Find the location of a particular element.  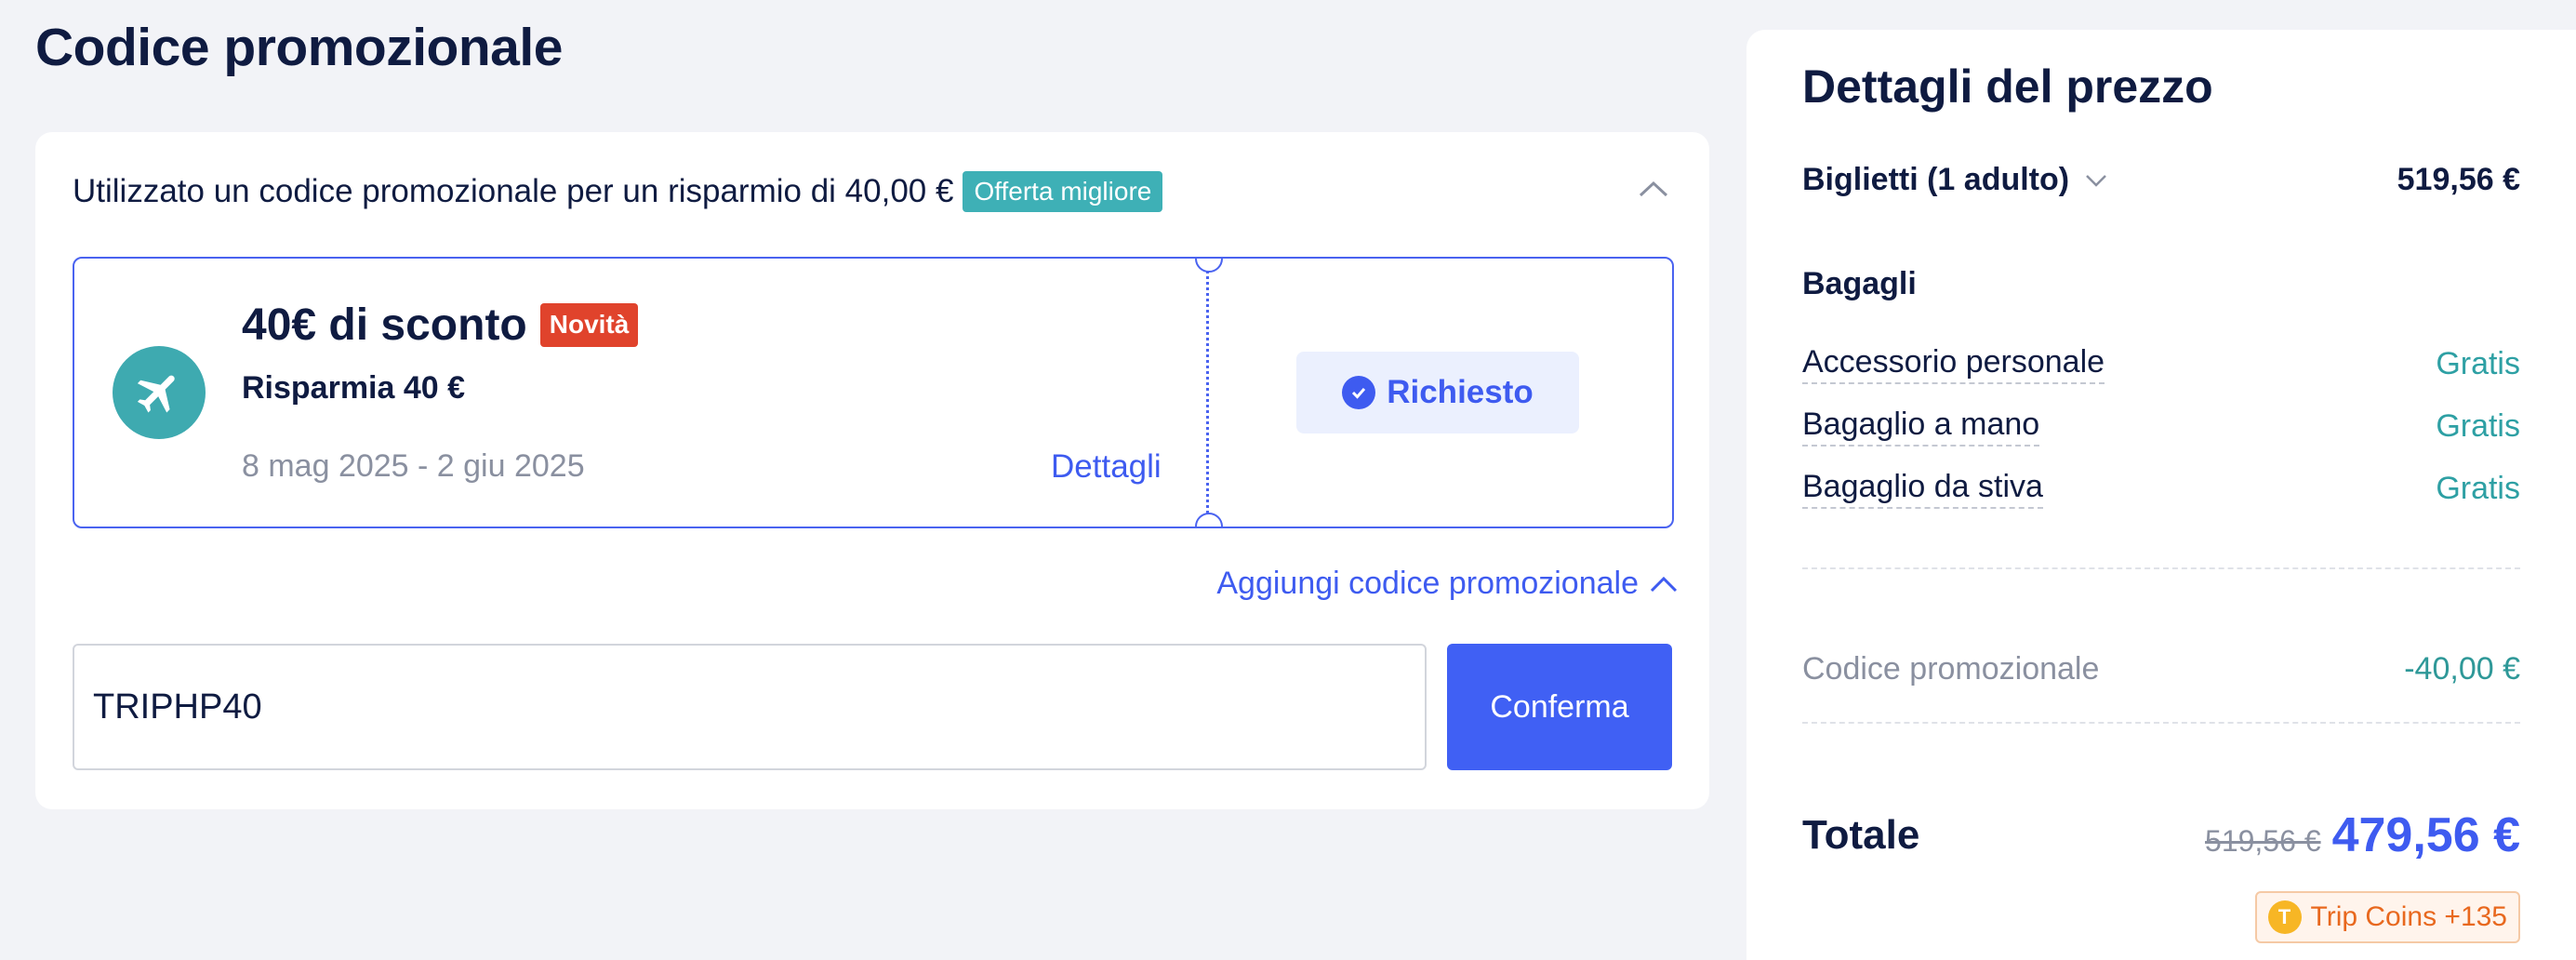

coupon-title-row: 40€ di sconto Novità is located at coordinates (440, 325).